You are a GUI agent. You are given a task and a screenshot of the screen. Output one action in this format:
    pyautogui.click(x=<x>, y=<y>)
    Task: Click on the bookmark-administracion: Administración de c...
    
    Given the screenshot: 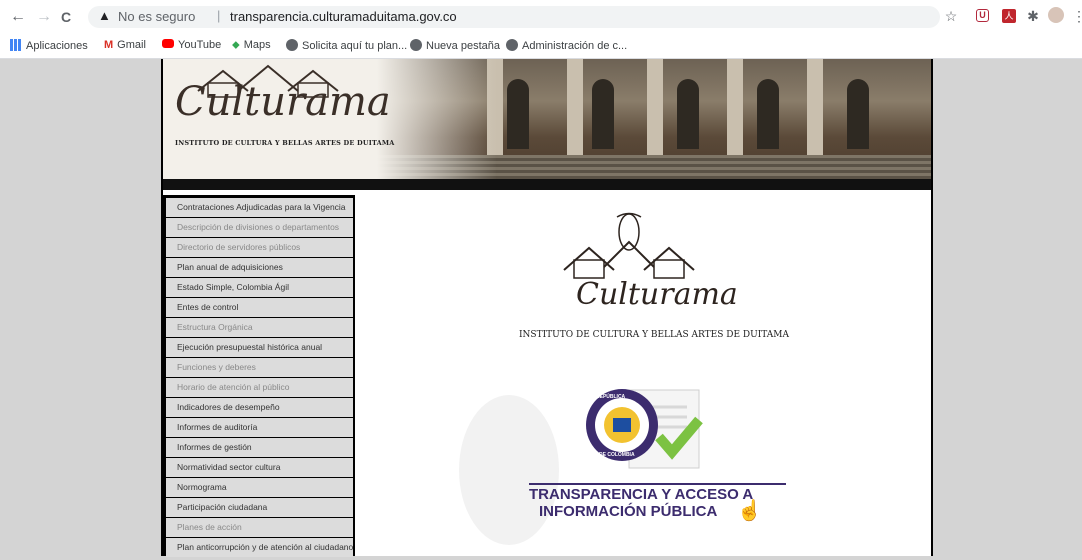 What is the action you would take?
    pyautogui.click(x=566, y=45)
    